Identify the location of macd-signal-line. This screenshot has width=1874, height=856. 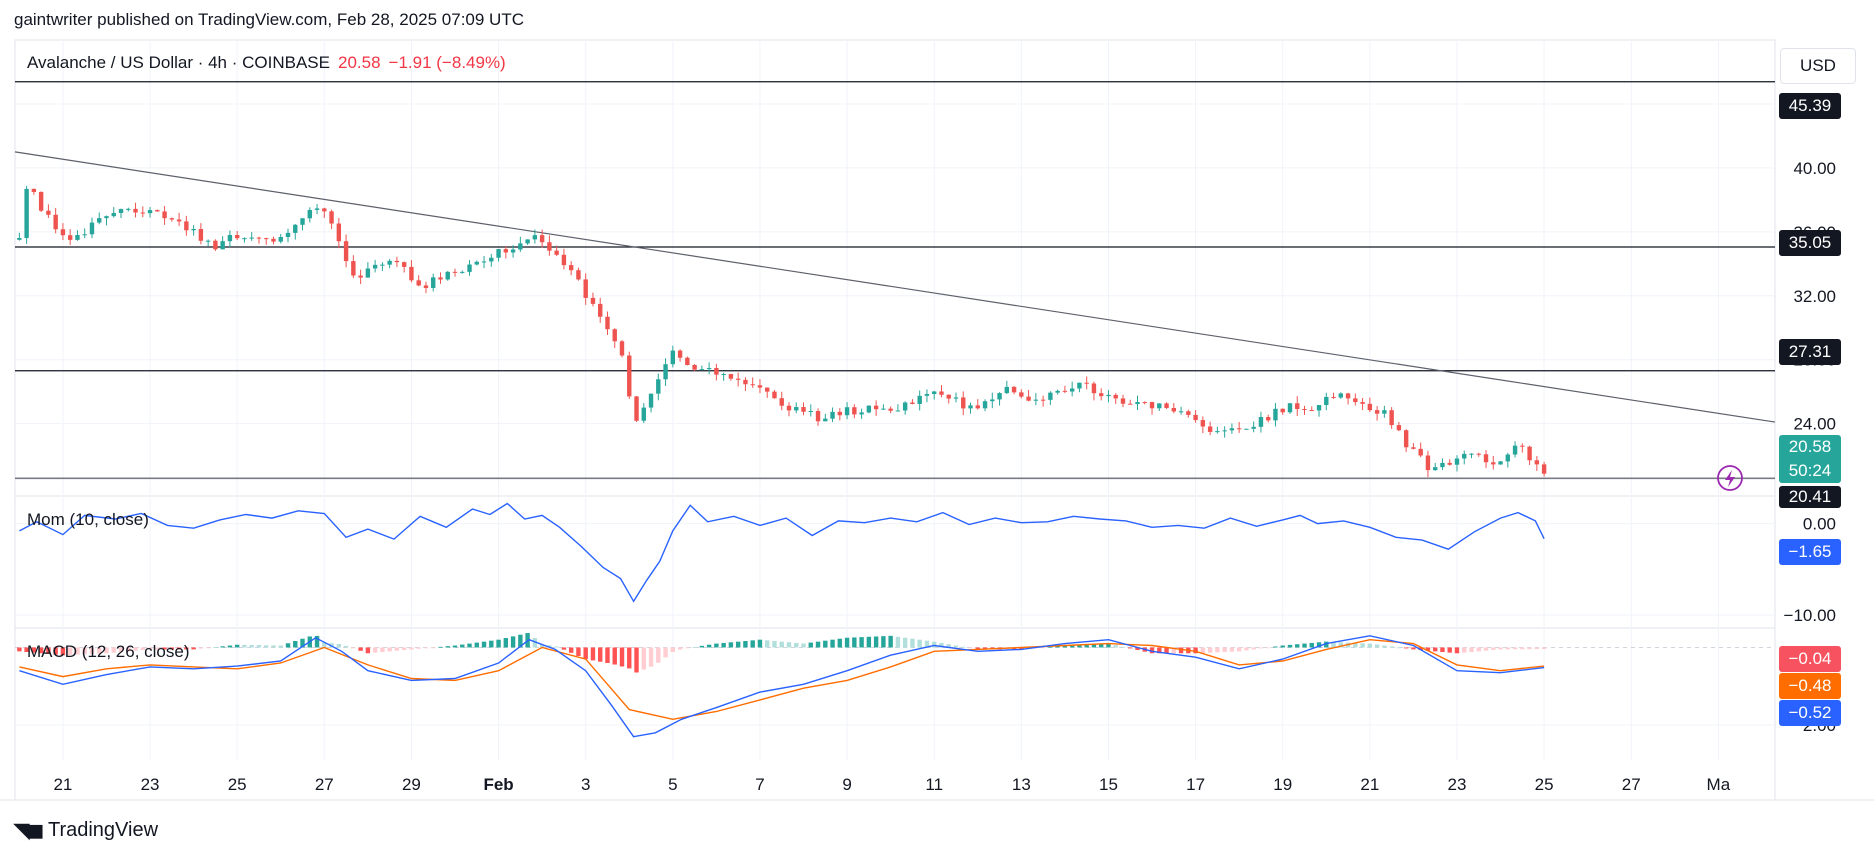
(782, 679).